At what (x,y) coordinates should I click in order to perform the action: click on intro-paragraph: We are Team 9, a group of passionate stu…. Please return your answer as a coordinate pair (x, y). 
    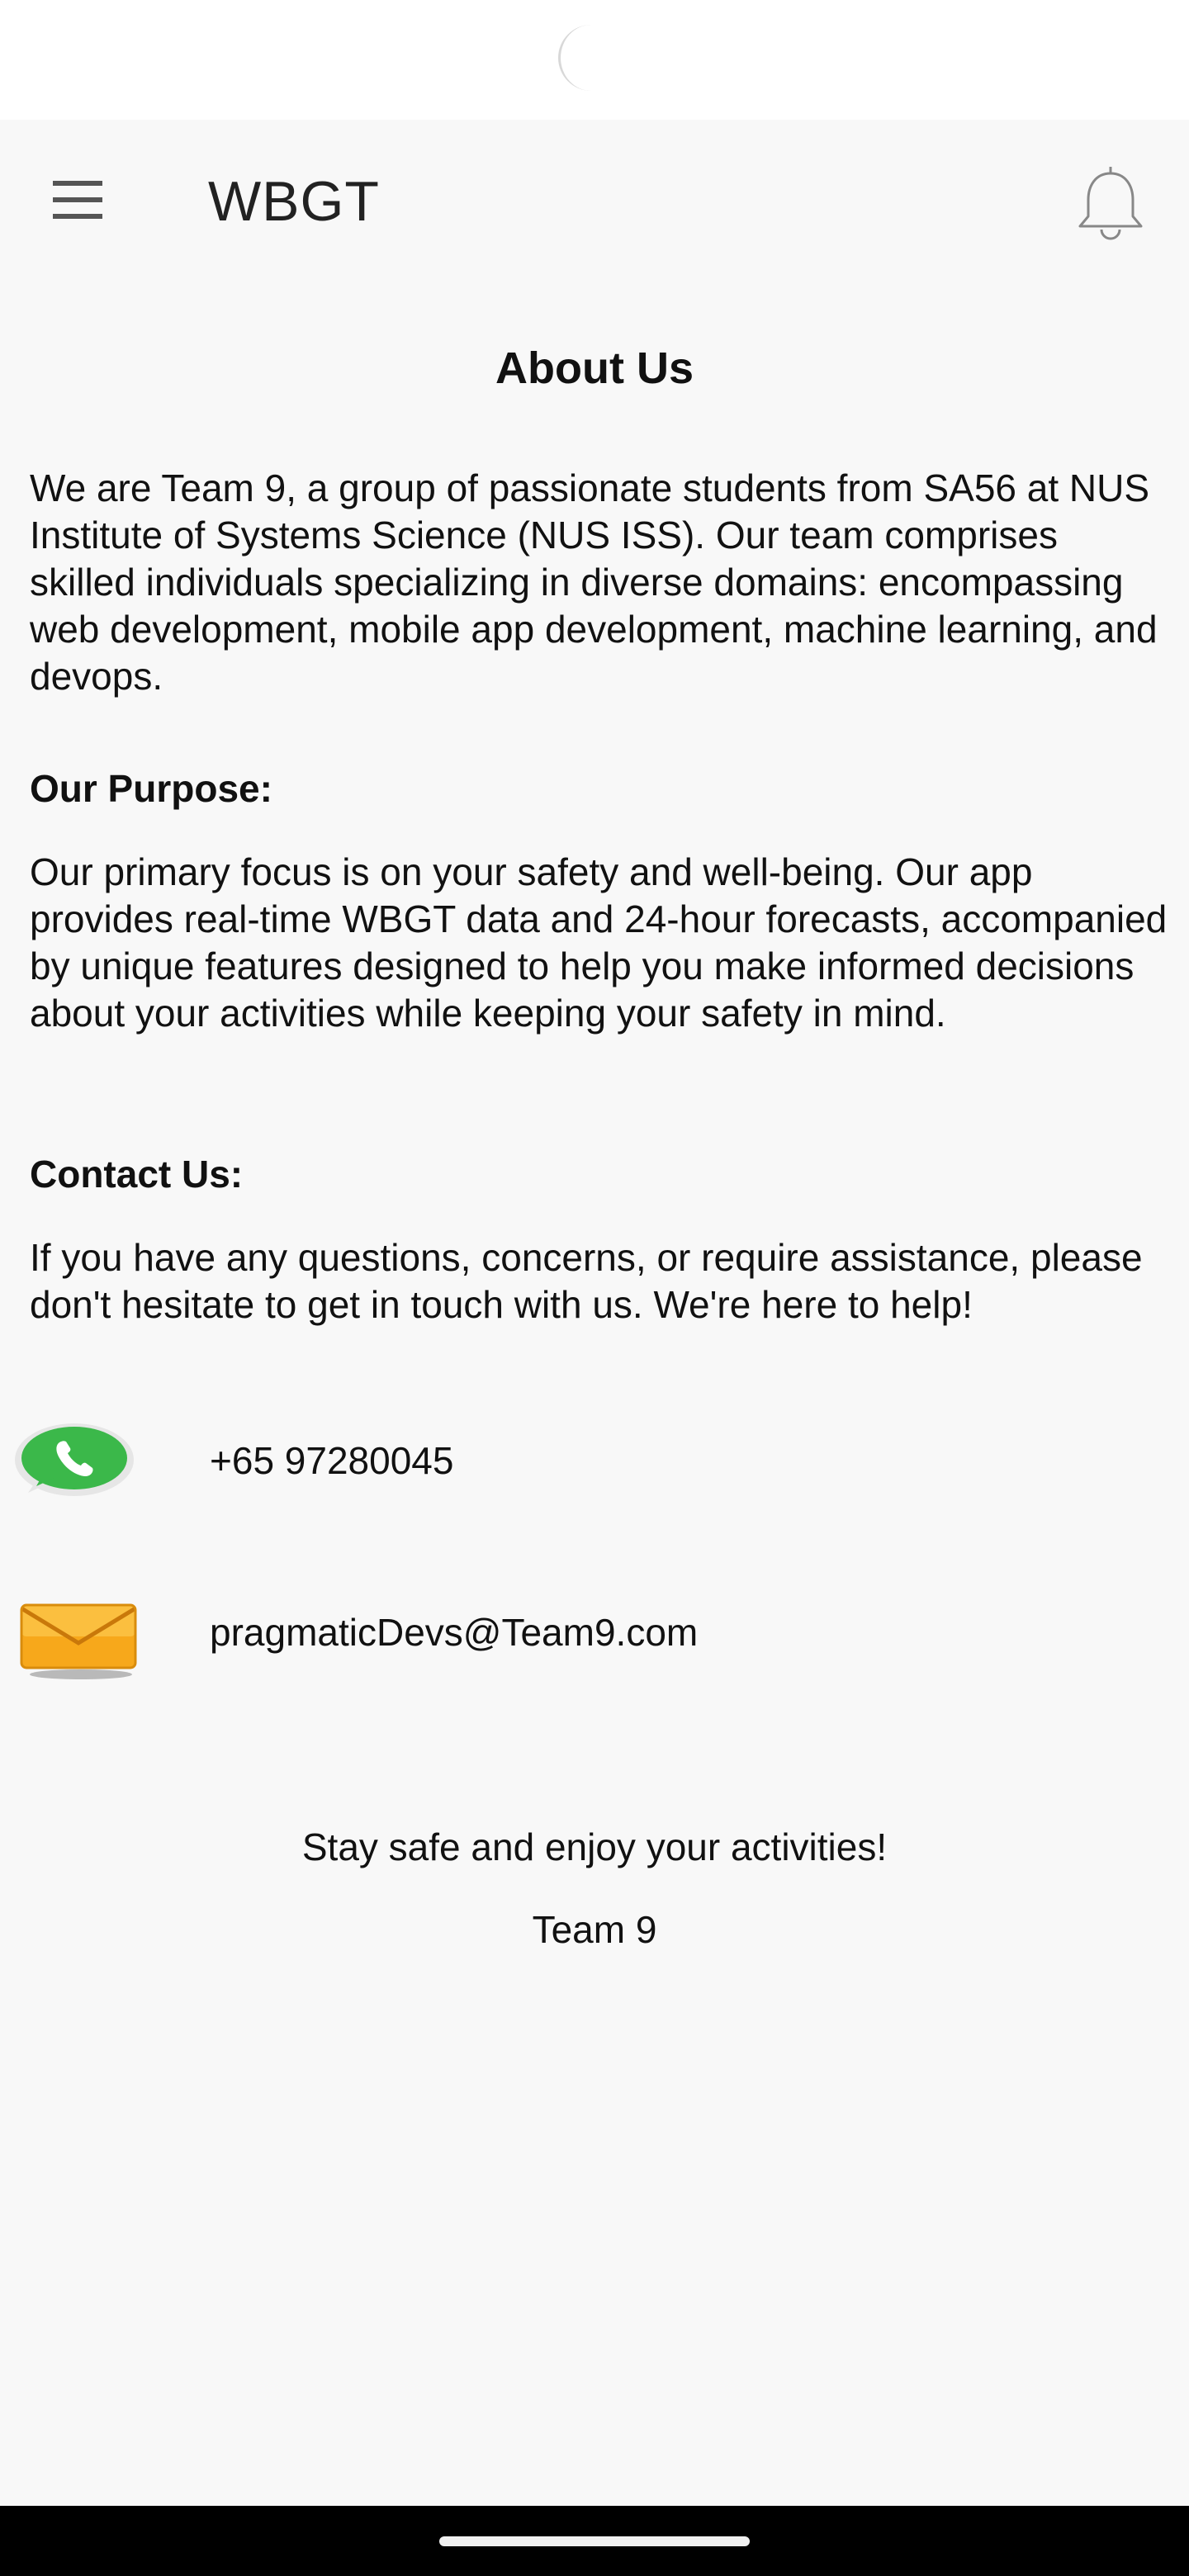
    Looking at the image, I should click on (594, 582).